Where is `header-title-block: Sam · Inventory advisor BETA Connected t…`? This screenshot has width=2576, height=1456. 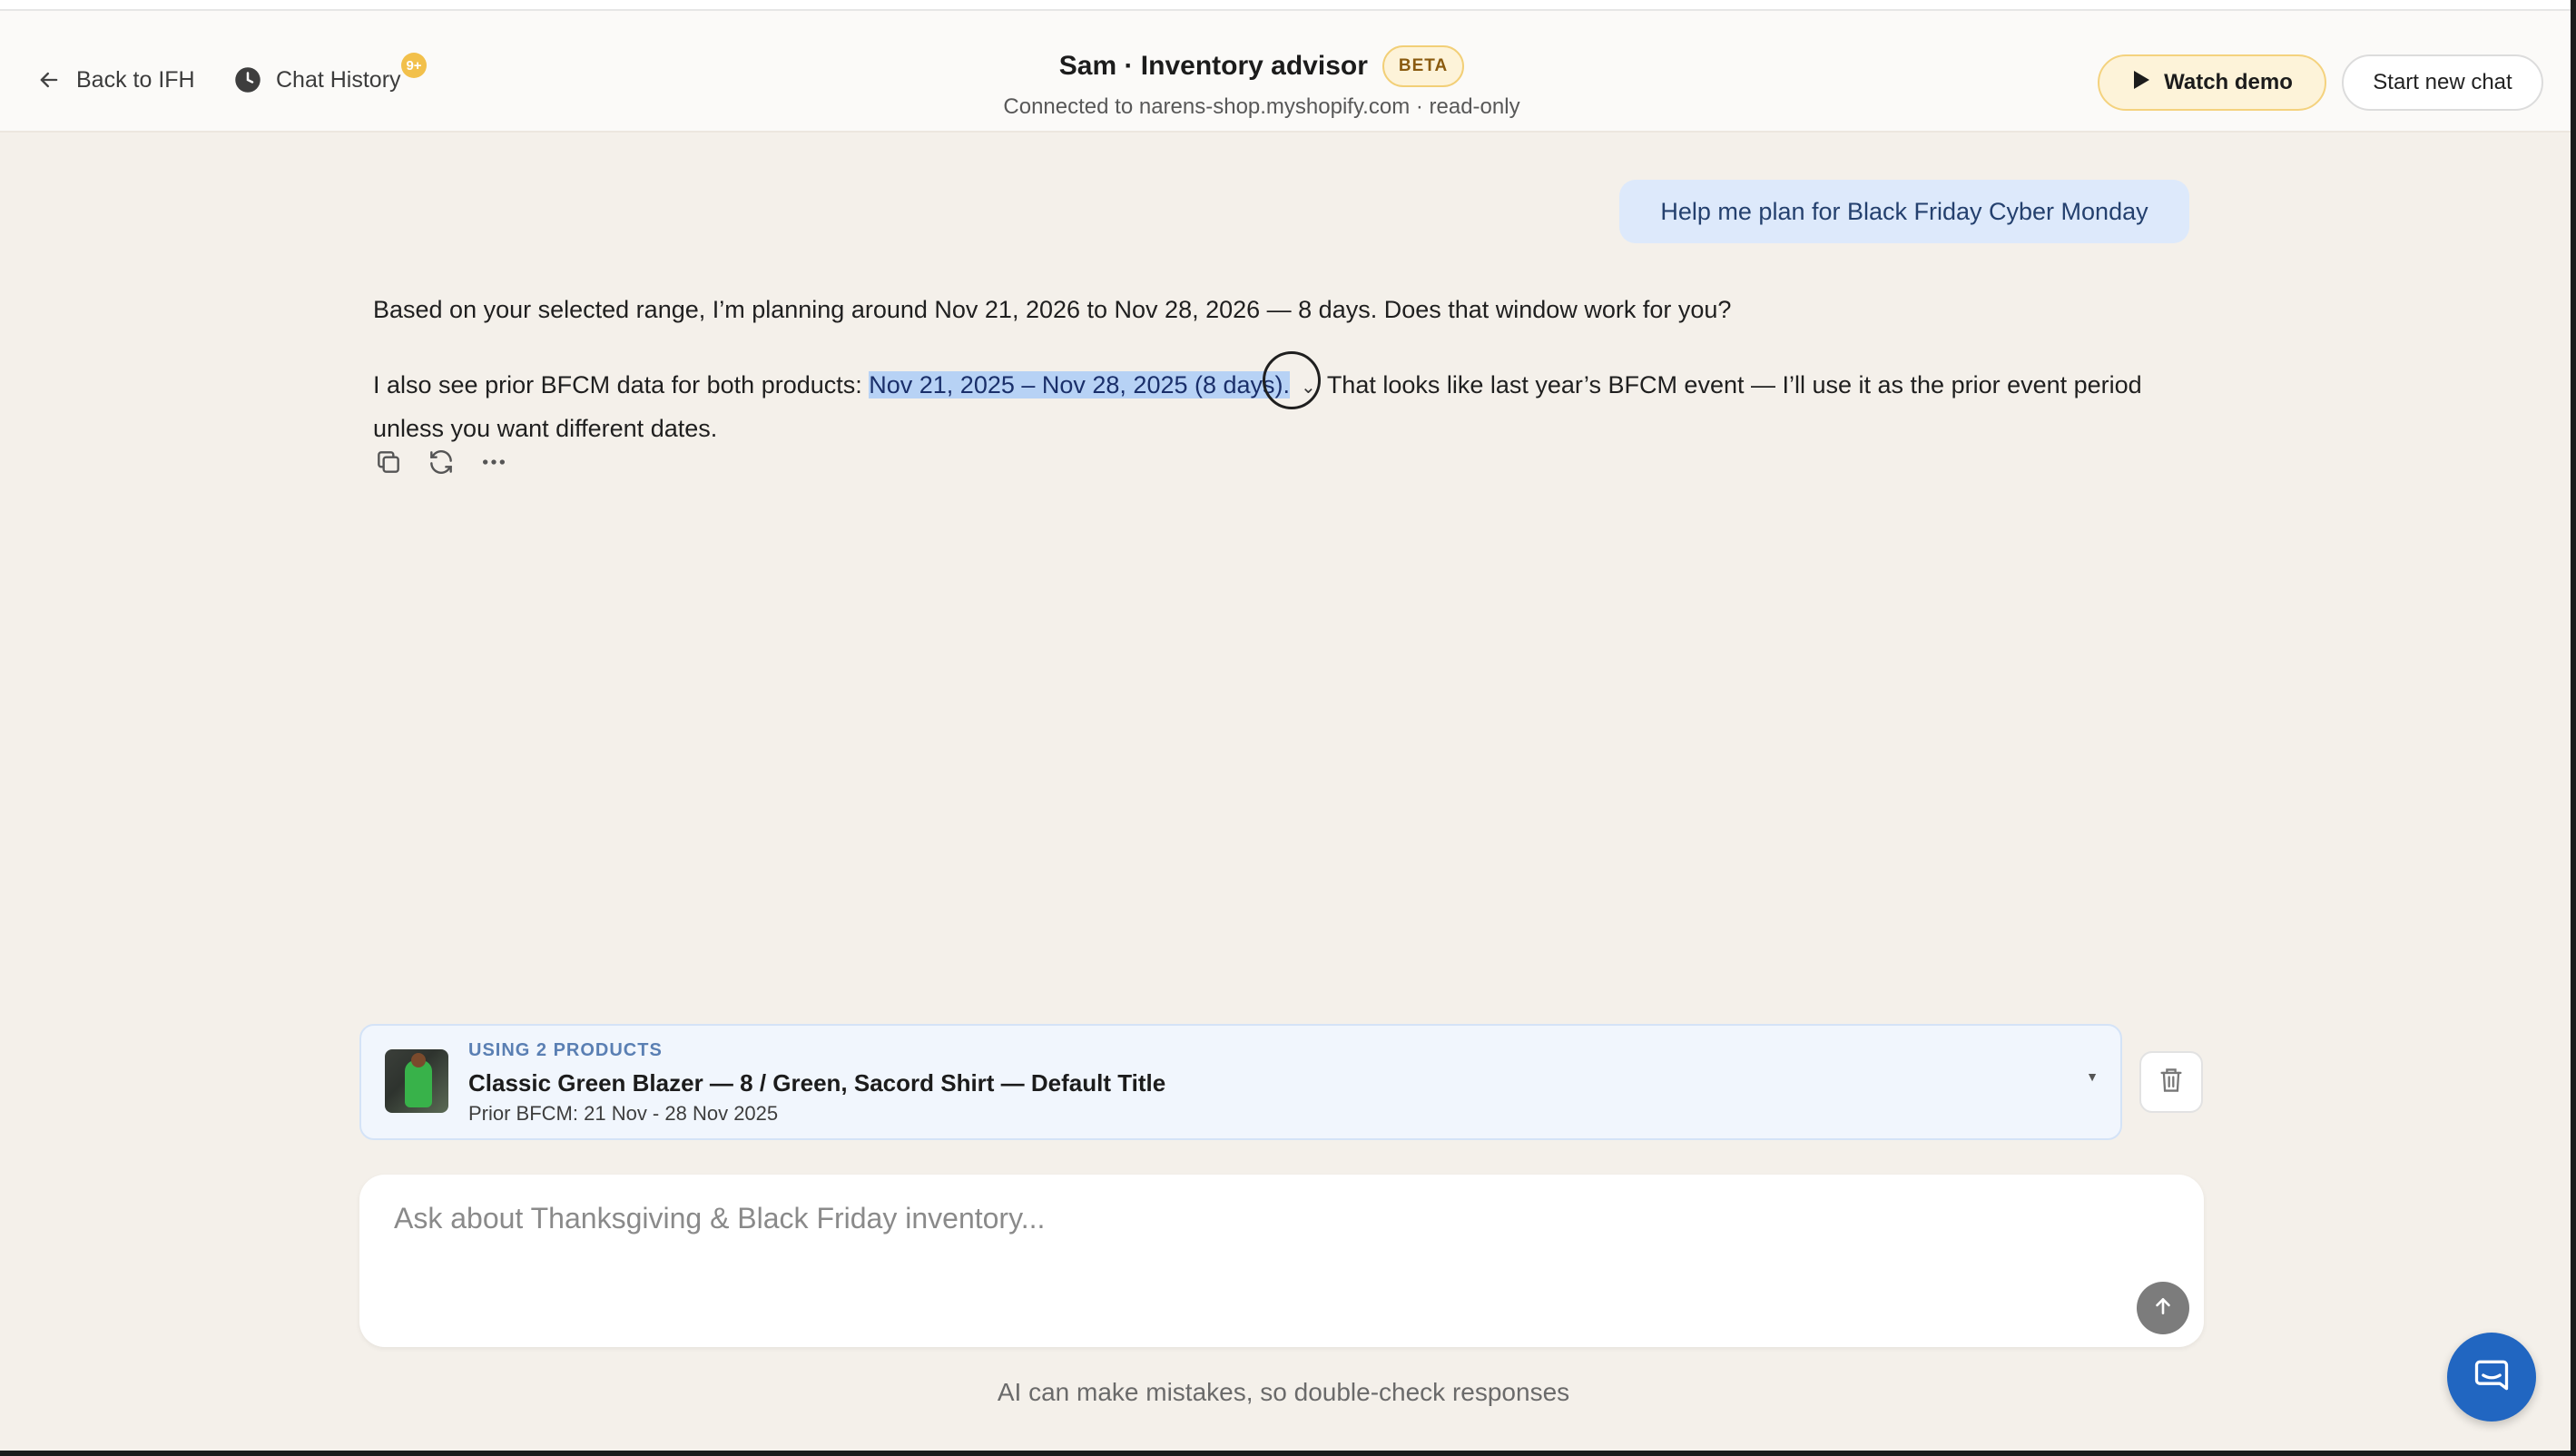
header-title-block: Sam · Inventory advisor BETA Connected t… is located at coordinates (1261, 83).